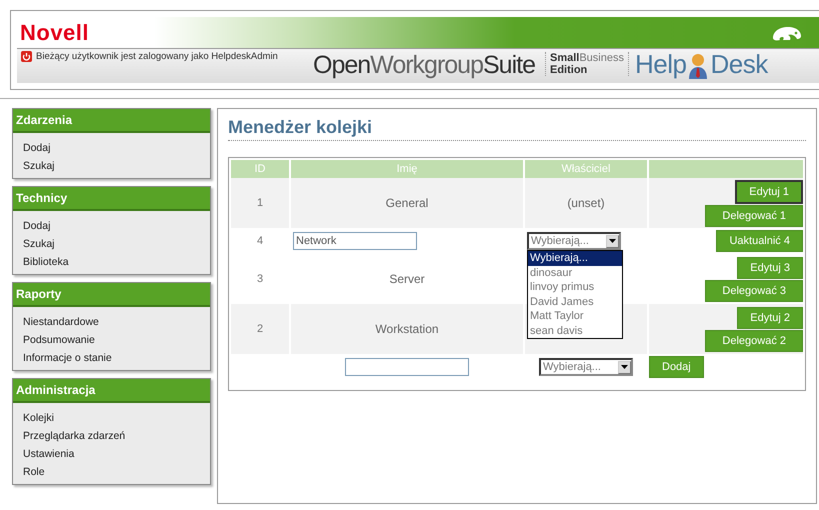 The height and width of the screenshot is (510, 819). I want to click on action-button: Delegować 1, so click(754, 215).